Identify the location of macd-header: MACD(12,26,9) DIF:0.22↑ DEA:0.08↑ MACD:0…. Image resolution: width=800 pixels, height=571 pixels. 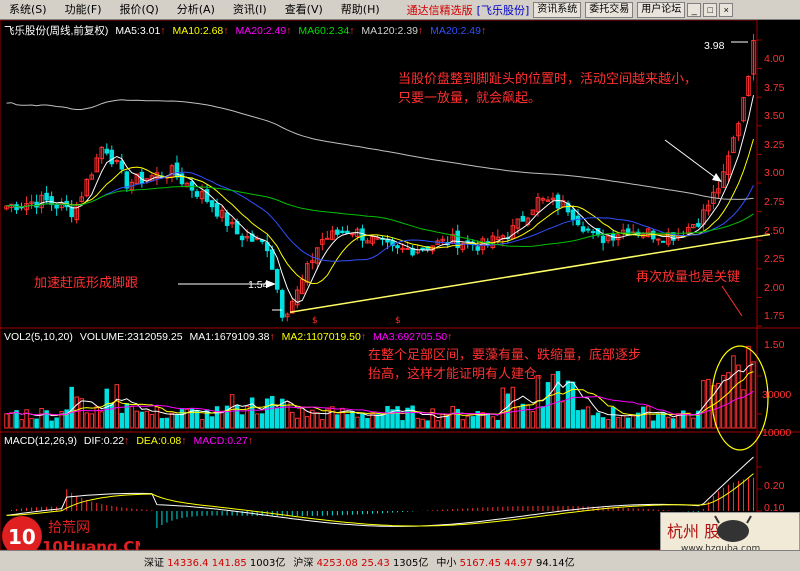
(128, 441).